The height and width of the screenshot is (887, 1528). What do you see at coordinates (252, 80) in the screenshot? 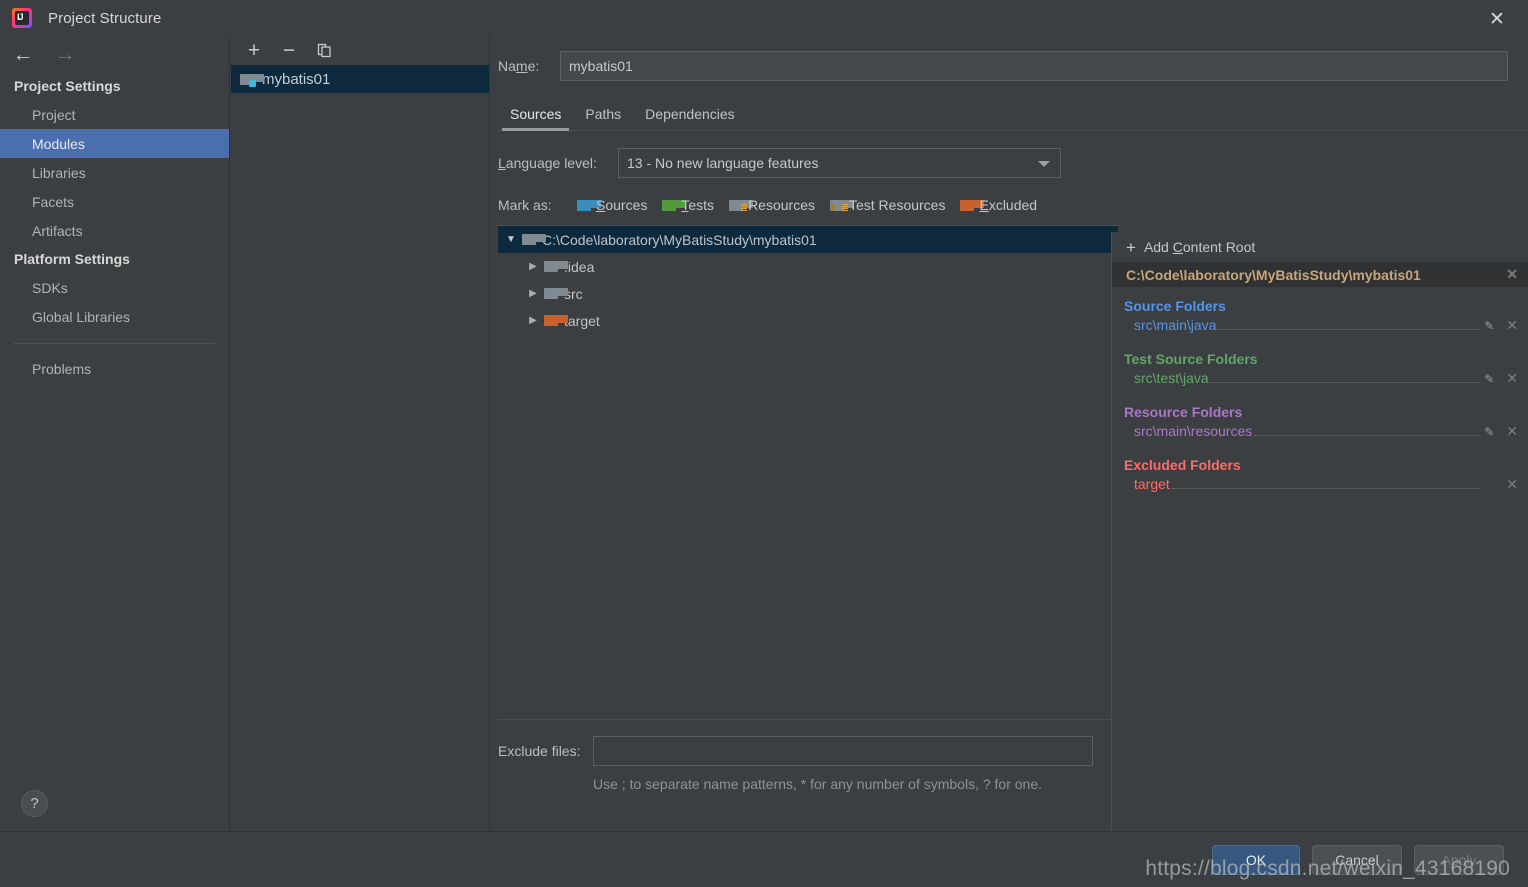
I see `module-folder-icon` at bounding box center [252, 80].